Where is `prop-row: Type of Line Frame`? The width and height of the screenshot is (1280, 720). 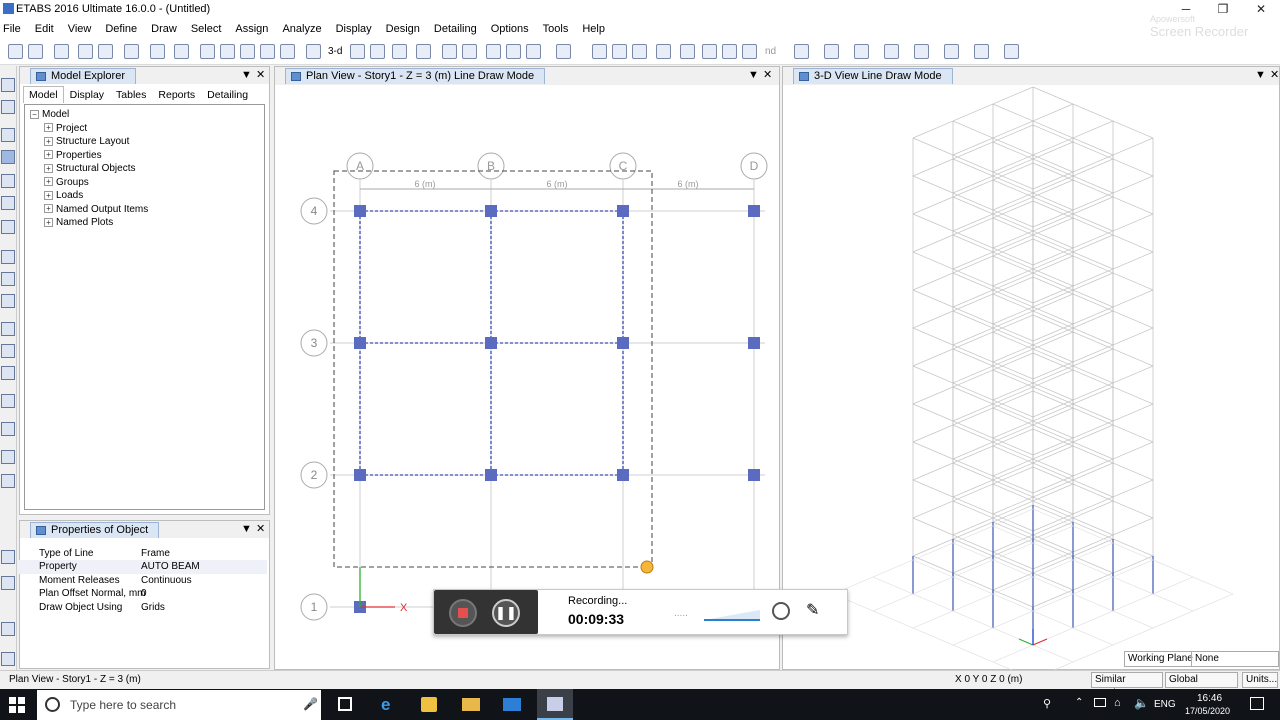
prop-row: Type of Line Frame is located at coordinates (142, 553).